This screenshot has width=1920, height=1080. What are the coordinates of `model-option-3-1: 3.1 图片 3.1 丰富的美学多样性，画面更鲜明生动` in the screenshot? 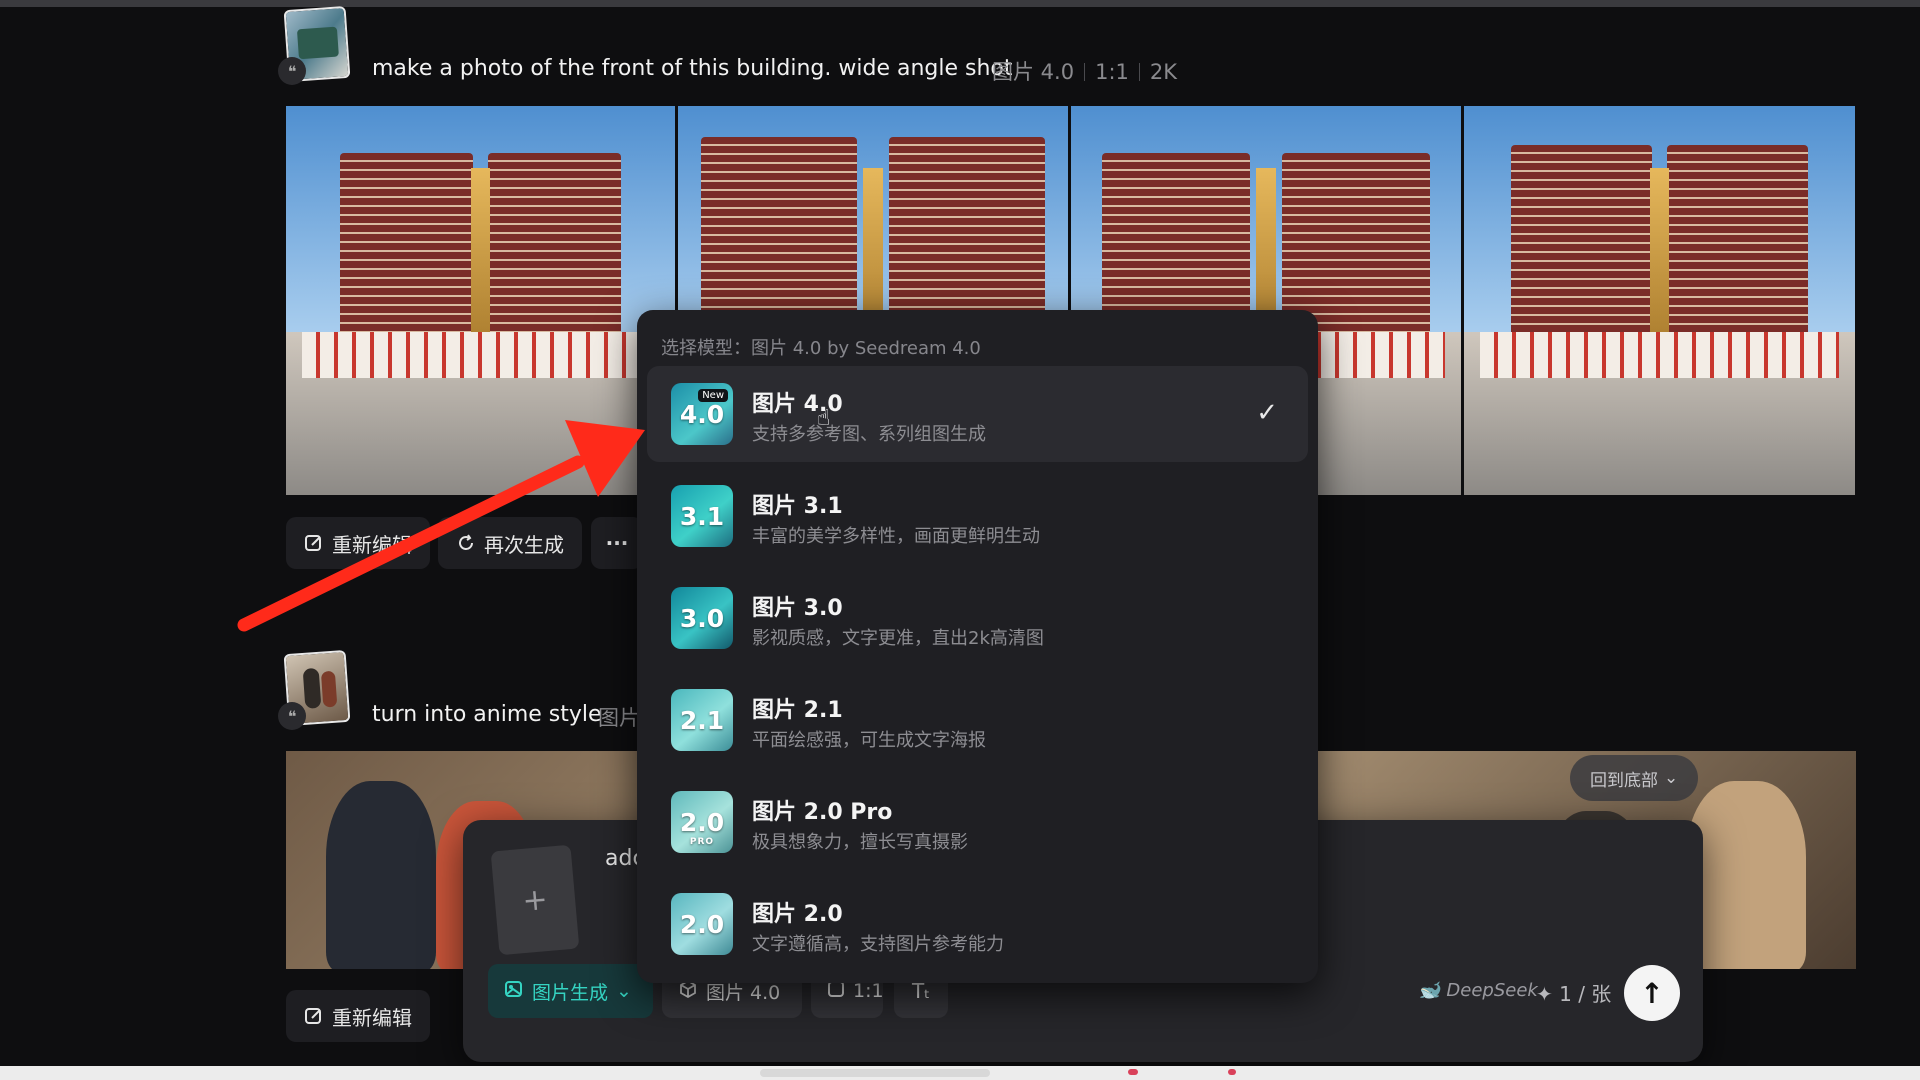 It's located at (977, 516).